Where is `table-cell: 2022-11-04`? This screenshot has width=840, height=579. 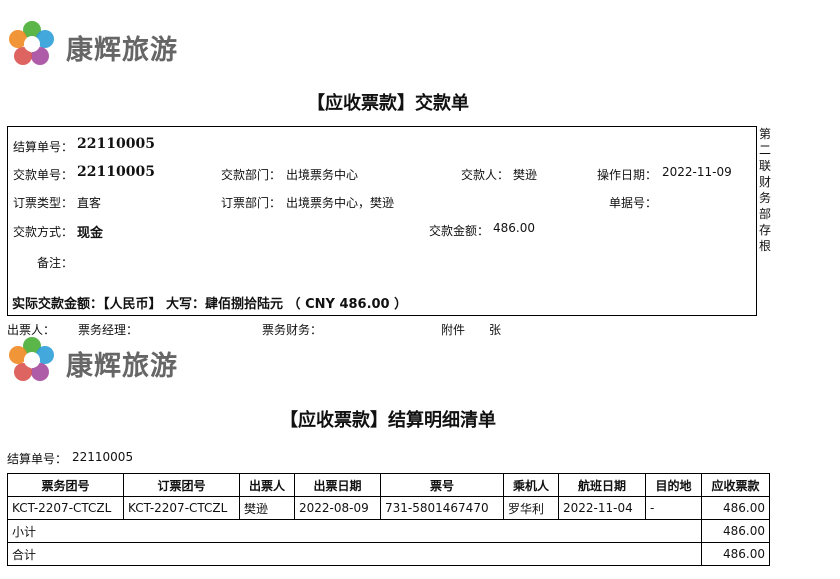 table-cell: 2022-11-04 is located at coordinates (602, 508).